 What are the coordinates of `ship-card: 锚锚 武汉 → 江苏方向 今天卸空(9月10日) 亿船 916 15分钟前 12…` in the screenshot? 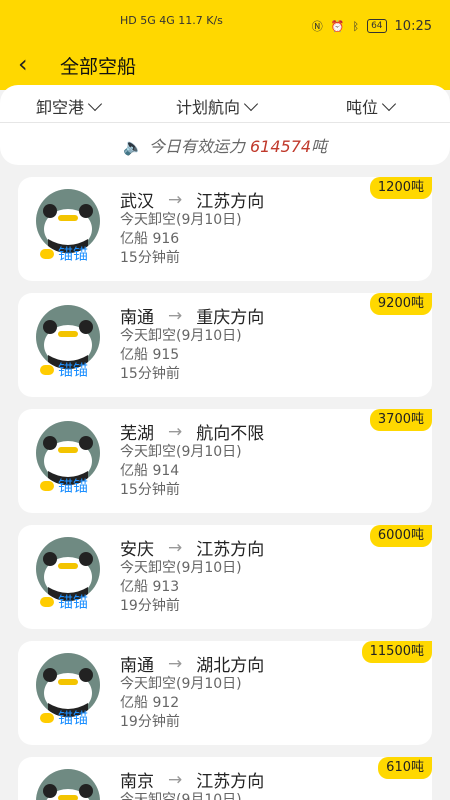 It's located at (225, 229).